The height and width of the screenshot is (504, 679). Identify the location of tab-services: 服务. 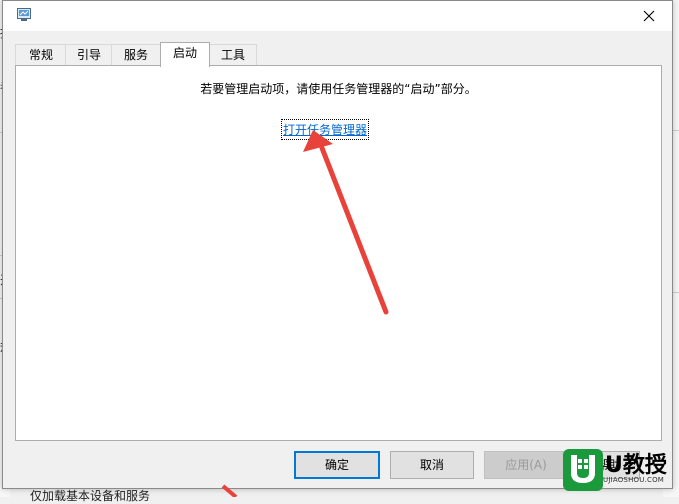
(136, 55).